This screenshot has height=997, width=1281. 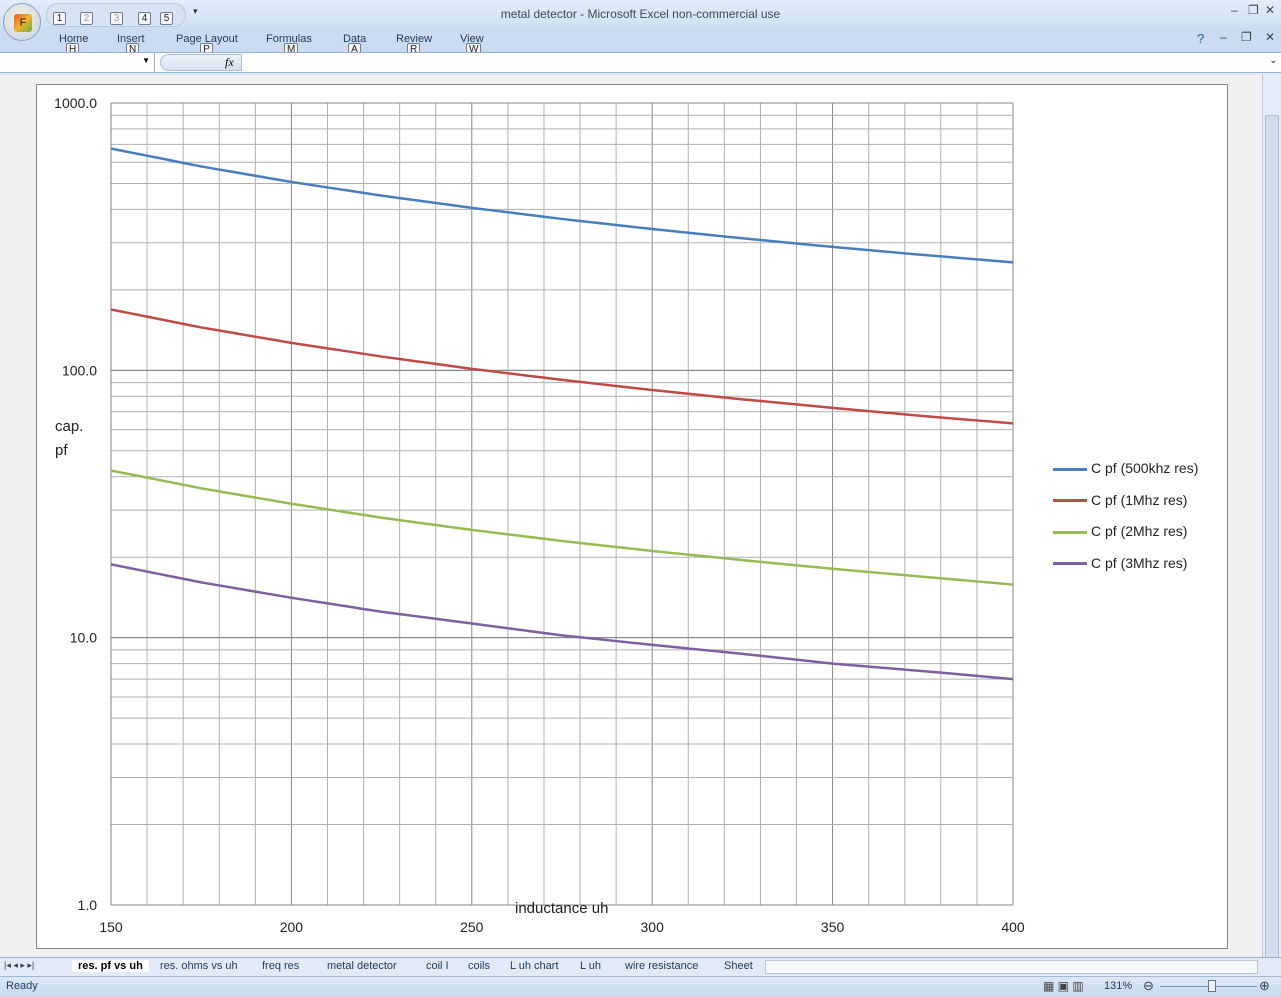 I want to click on legend-item: C pf (1Mhz res), so click(x=1120, y=500).